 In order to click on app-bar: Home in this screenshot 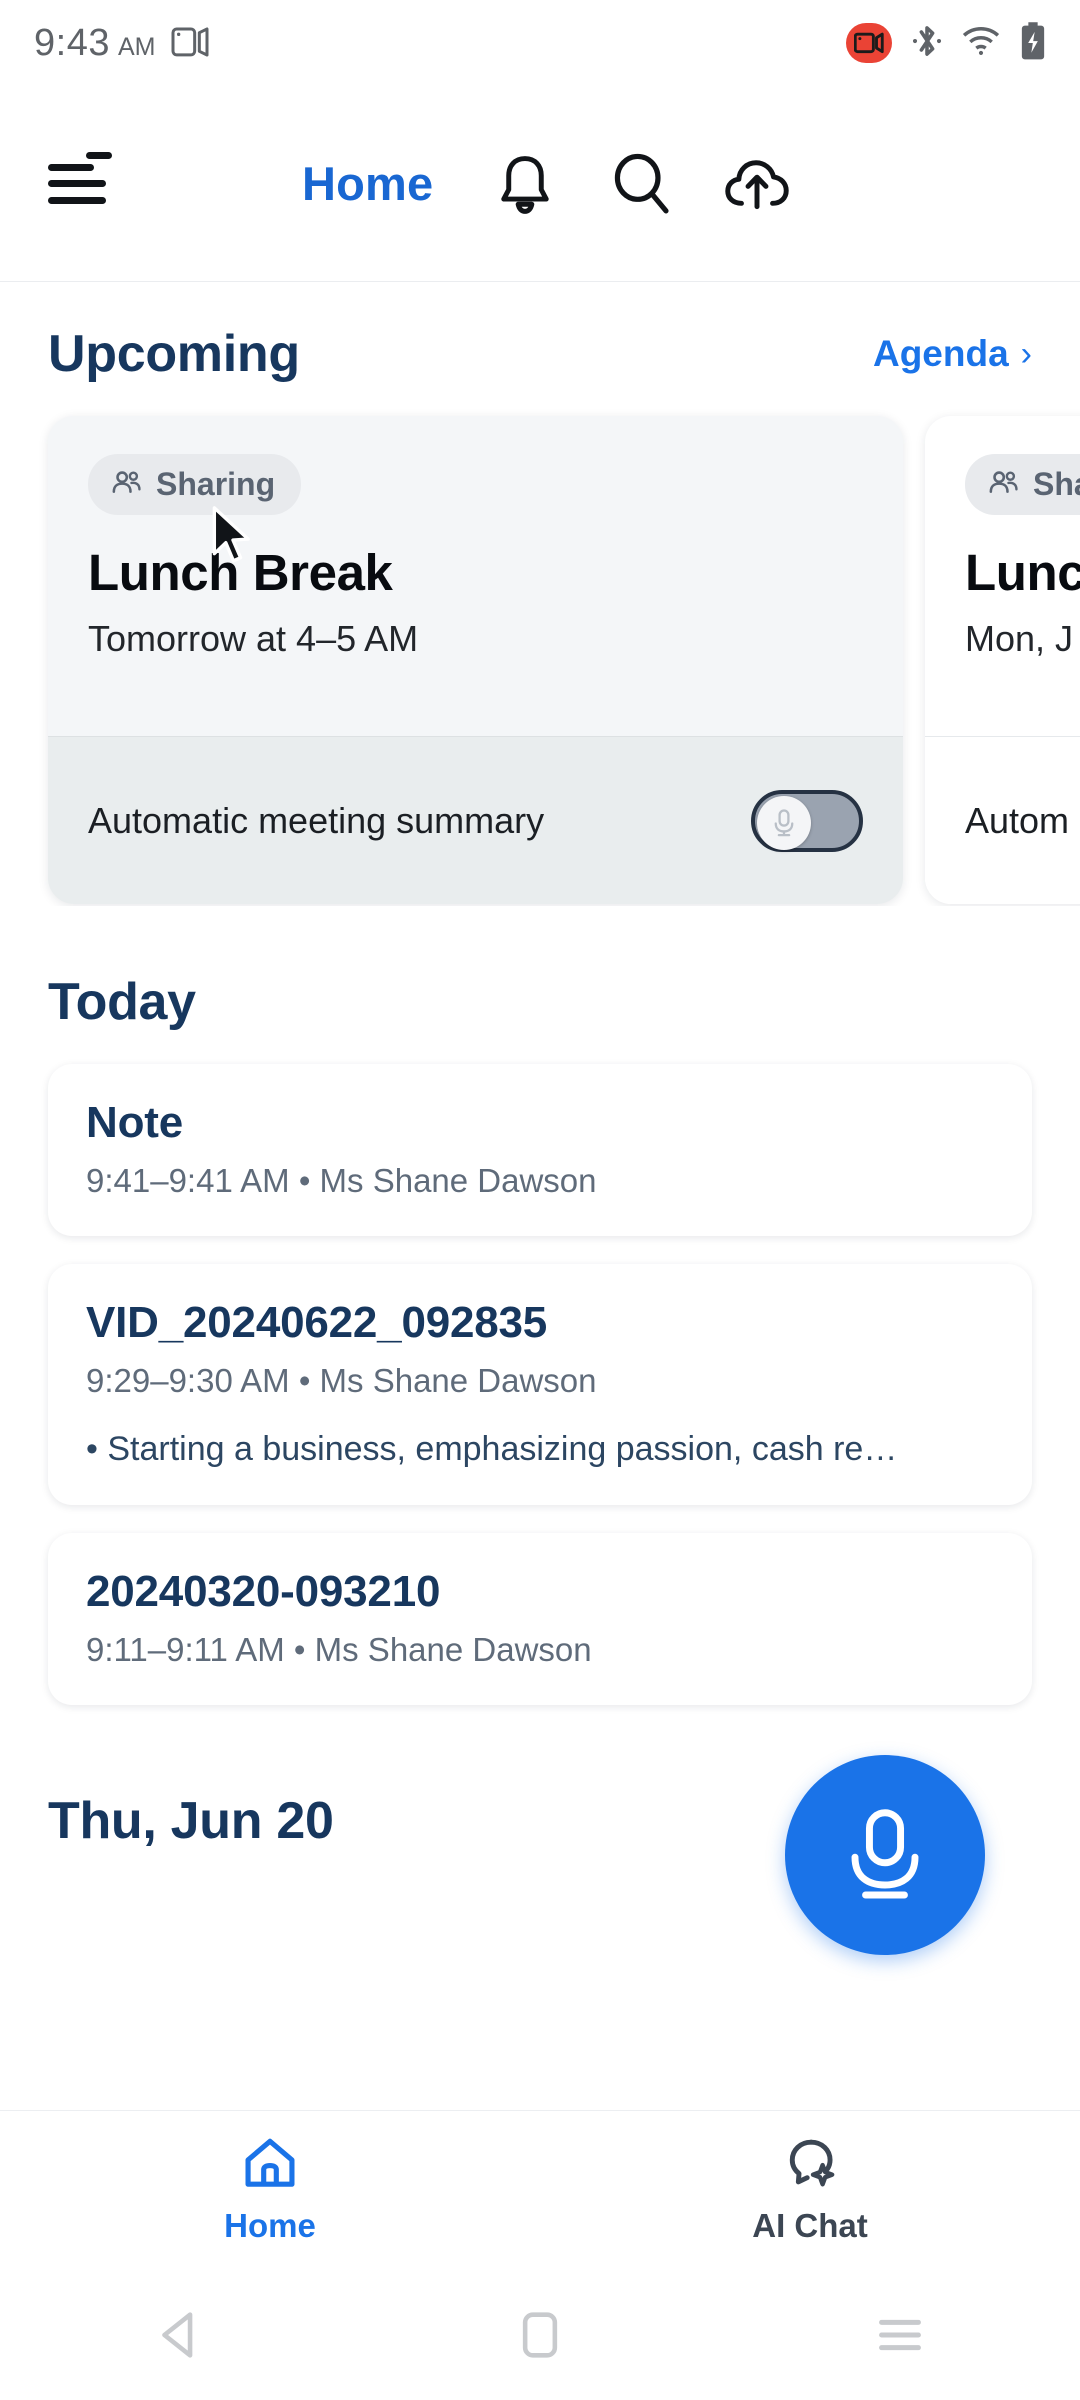, I will do `click(540, 184)`.